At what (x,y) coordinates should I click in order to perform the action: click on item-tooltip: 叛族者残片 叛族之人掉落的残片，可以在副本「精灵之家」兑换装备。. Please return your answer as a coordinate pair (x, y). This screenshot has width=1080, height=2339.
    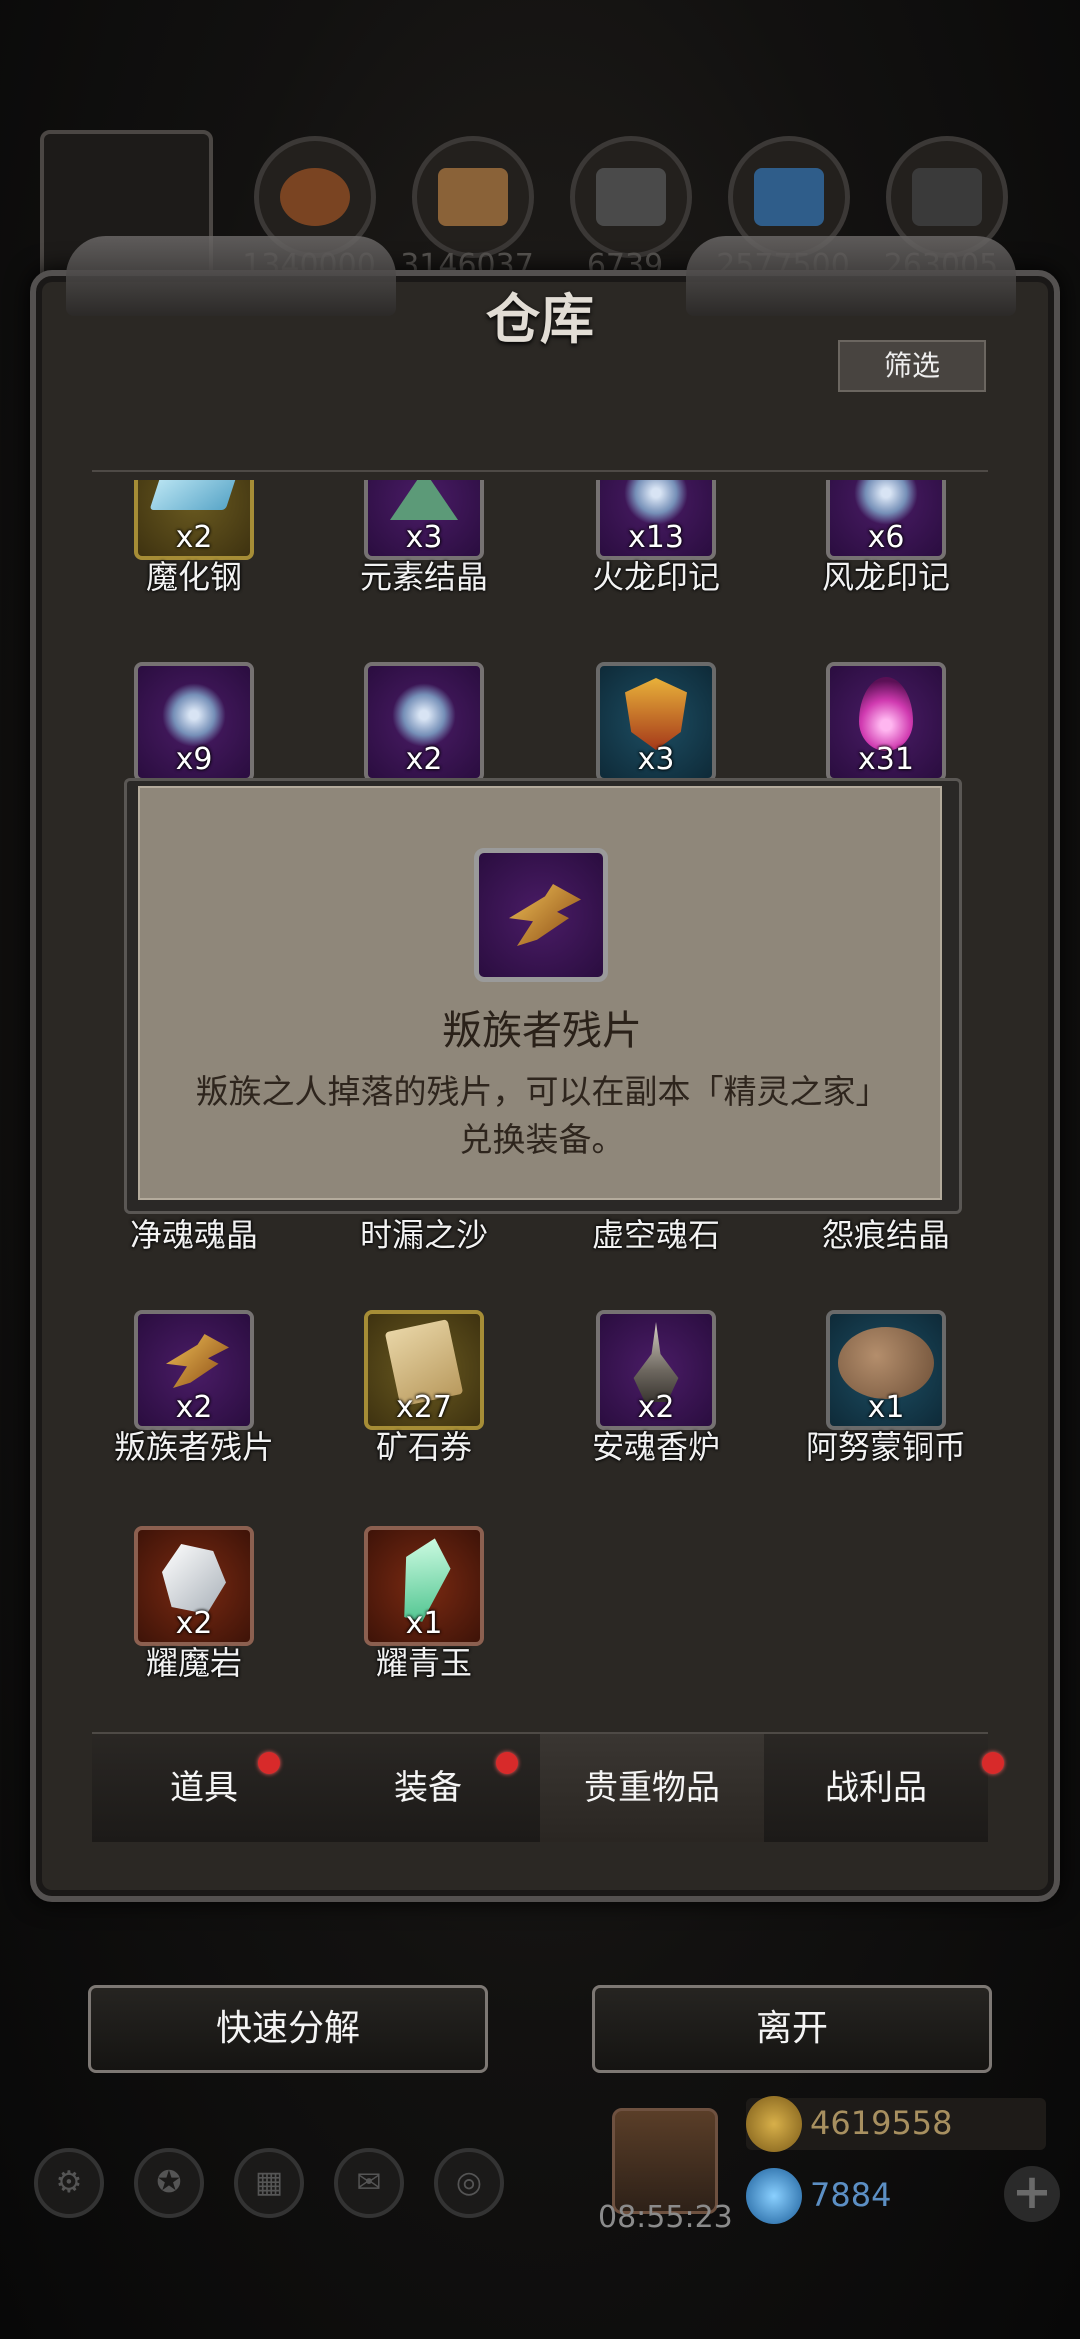
    Looking at the image, I should click on (540, 993).